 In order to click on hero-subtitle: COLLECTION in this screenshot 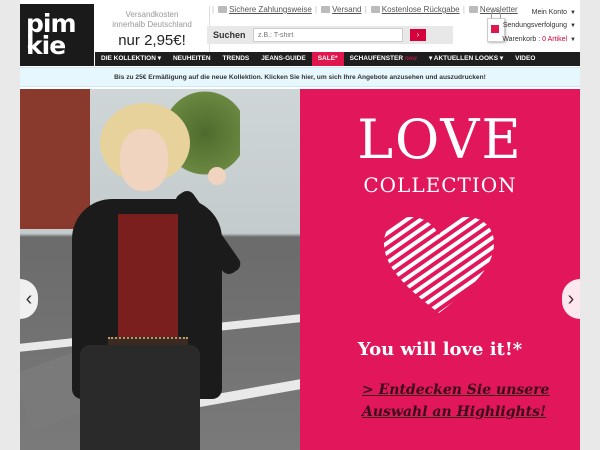, I will do `click(440, 185)`.